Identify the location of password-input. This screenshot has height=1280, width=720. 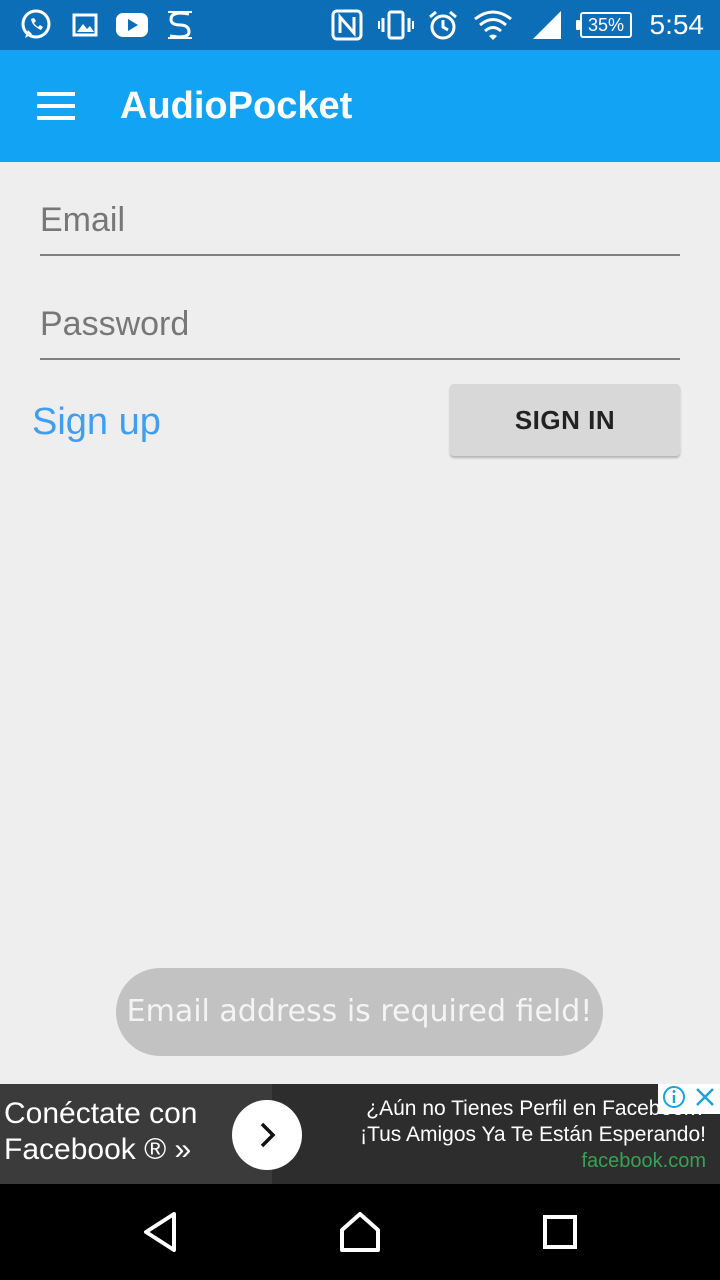
(360, 324).